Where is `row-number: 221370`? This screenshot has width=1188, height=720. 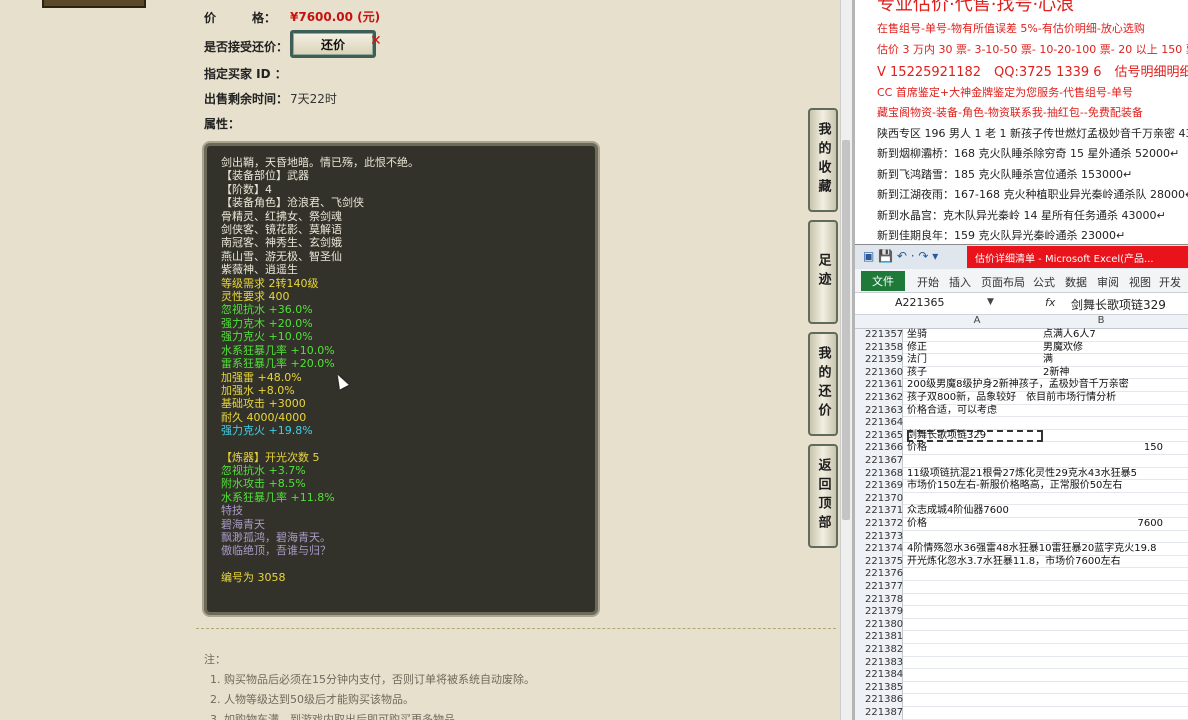 row-number: 221370 is located at coordinates (879, 499).